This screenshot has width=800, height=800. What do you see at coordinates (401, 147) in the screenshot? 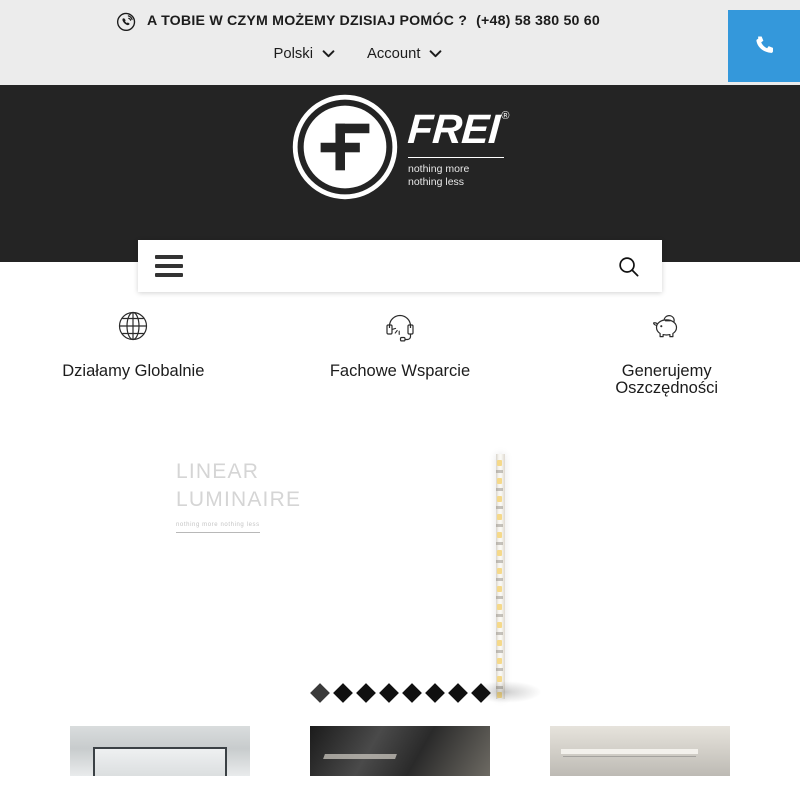
I see `site-logo: FREI ® nothing more nothing less` at bounding box center [401, 147].